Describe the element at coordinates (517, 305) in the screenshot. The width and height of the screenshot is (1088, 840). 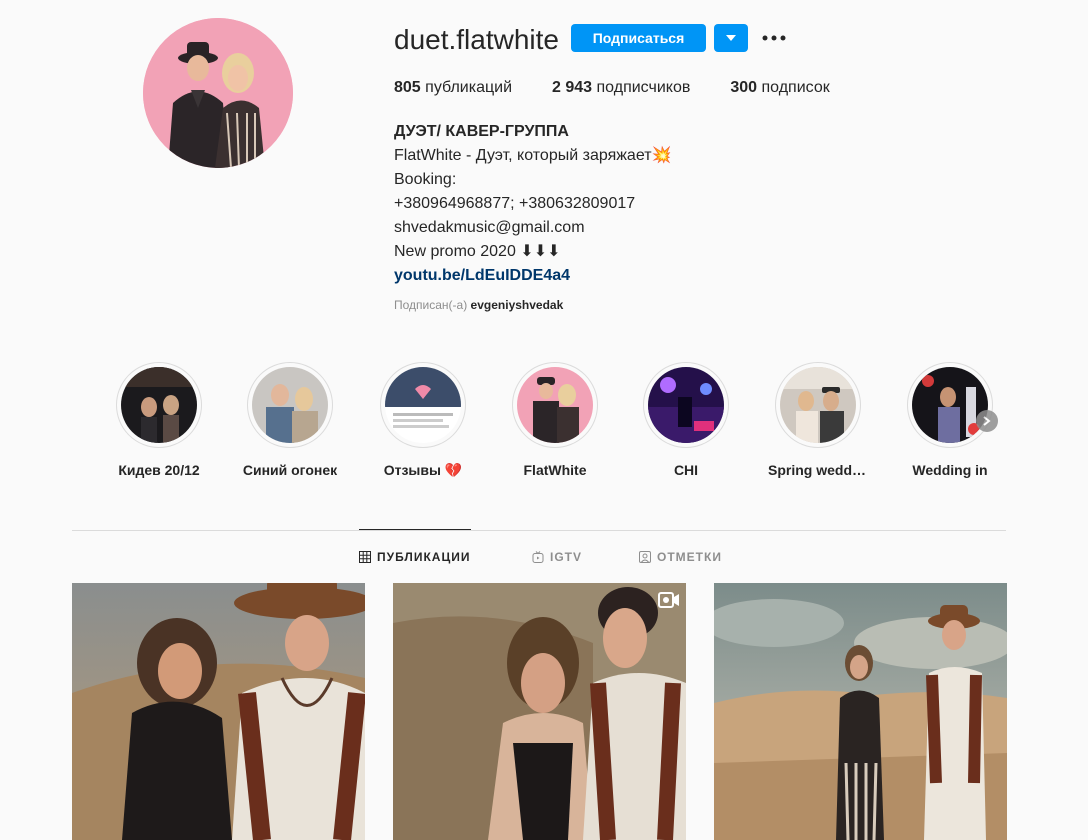
I see `followed-by-user: evgeniyshvedak` at that location.